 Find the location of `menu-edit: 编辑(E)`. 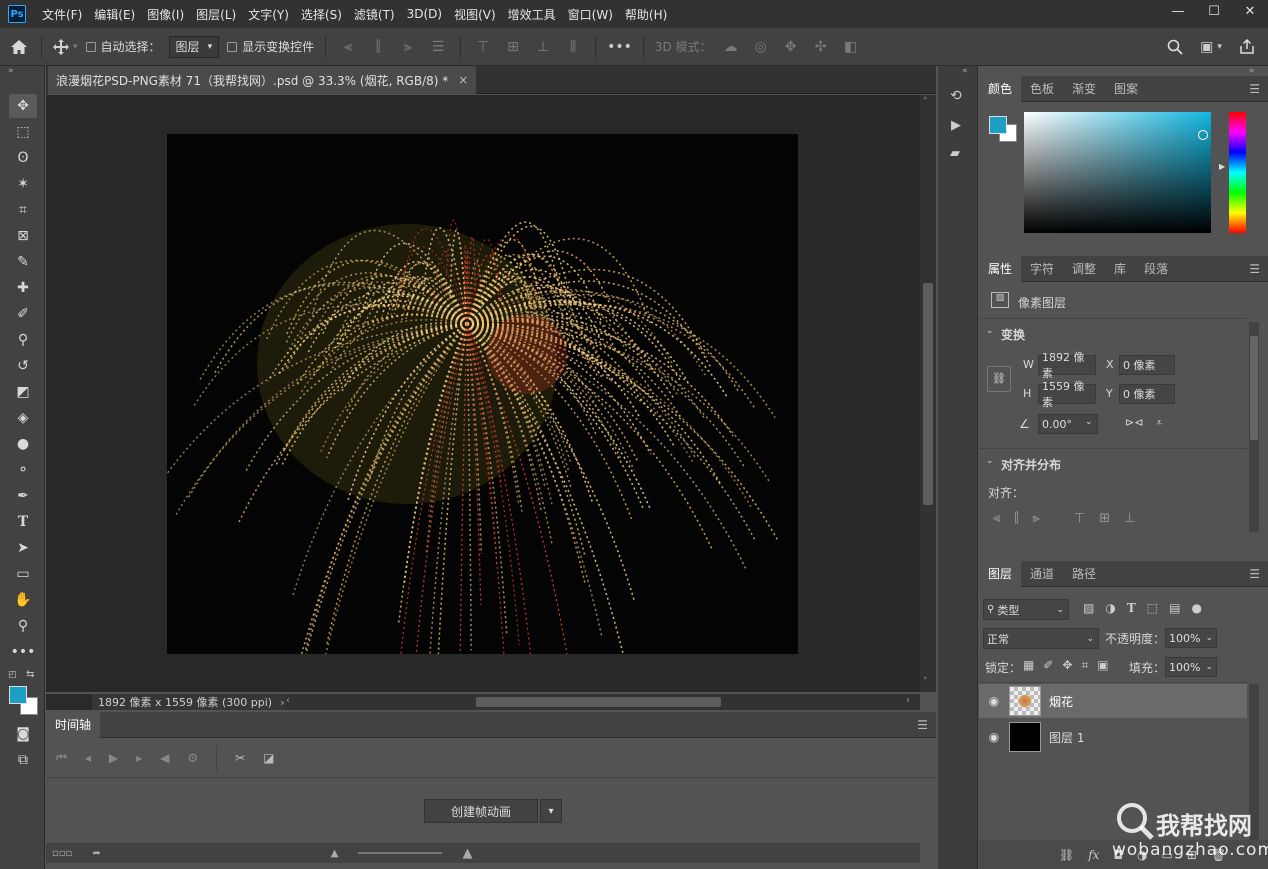

menu-edit: 编辑(E) is located at coordinates (114, 14).